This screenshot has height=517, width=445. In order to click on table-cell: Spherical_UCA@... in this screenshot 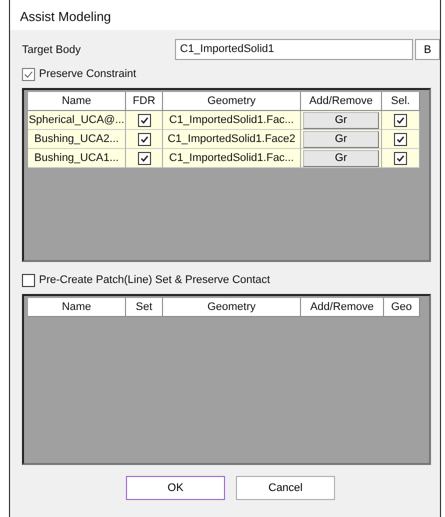, I will do `click(77, 120)`.